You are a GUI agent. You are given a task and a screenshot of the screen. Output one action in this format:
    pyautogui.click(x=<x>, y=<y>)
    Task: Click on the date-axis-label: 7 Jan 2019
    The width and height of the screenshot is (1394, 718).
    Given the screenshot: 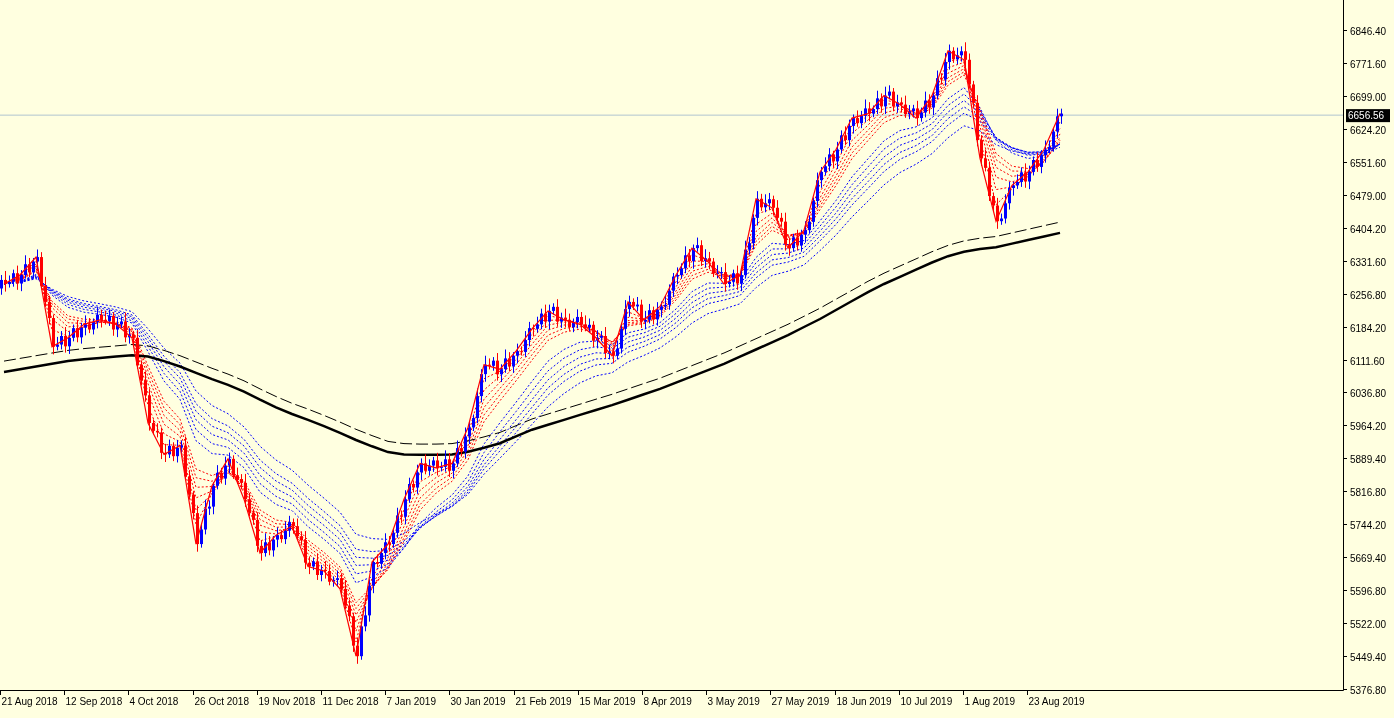 What is the action you would take?
    pyautogui.click(x=411, y=701)
    